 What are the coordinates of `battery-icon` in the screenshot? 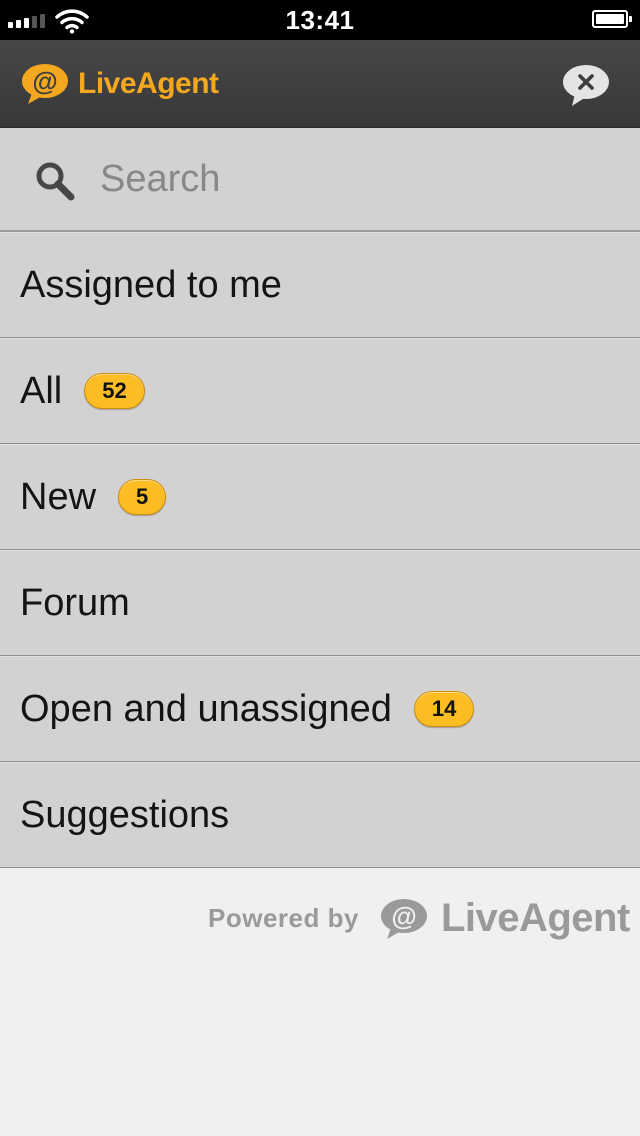 It's located at (612, 19).